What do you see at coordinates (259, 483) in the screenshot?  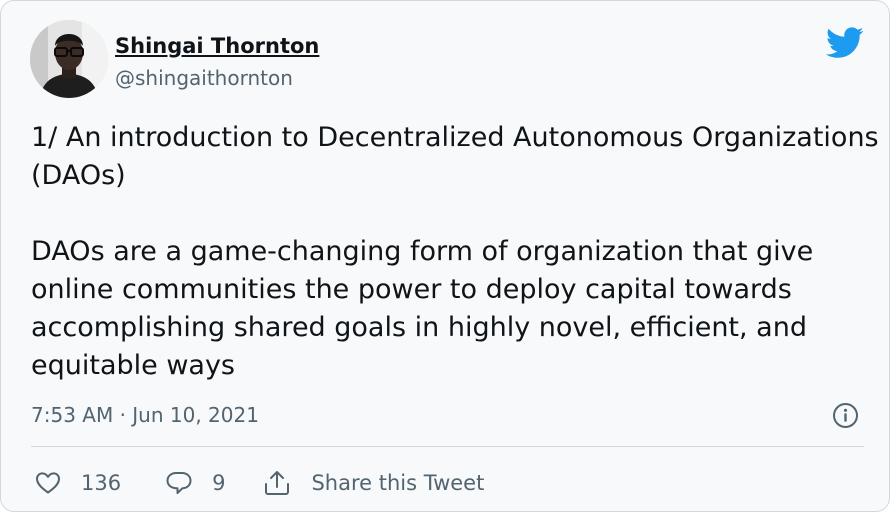 I see `tweet-actions: 136 9 Share this Tweet` at bounding box center [259, 483].